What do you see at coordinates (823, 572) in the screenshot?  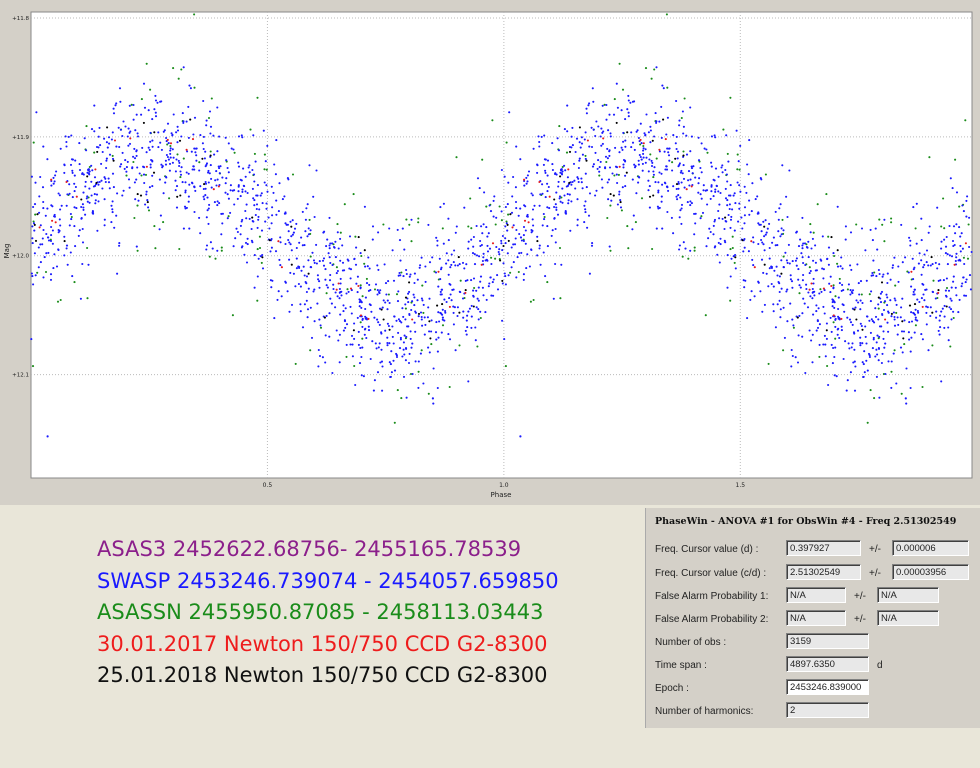 I see `freq-cursor-cd-field: 2.51302549` at bounding box center [823, 572].